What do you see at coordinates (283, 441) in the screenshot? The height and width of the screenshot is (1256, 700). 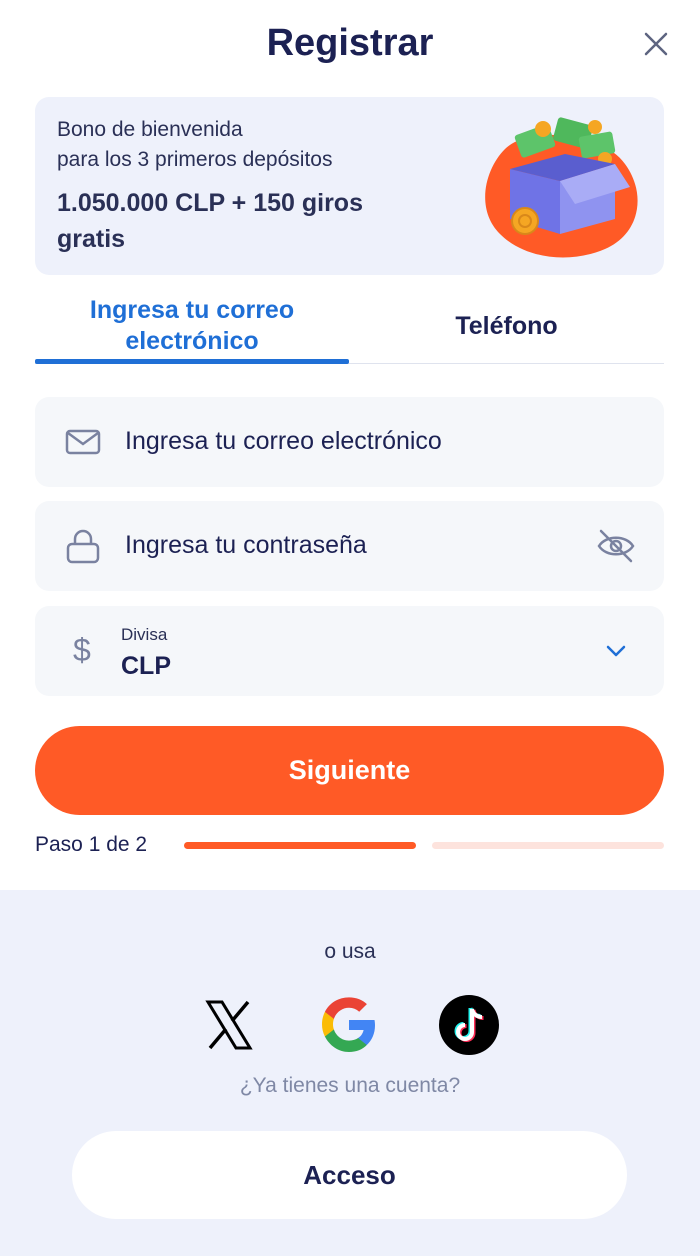 I see `email-placeholder: Ingresa tu correo electrónico` at bounding box center [283, 441].